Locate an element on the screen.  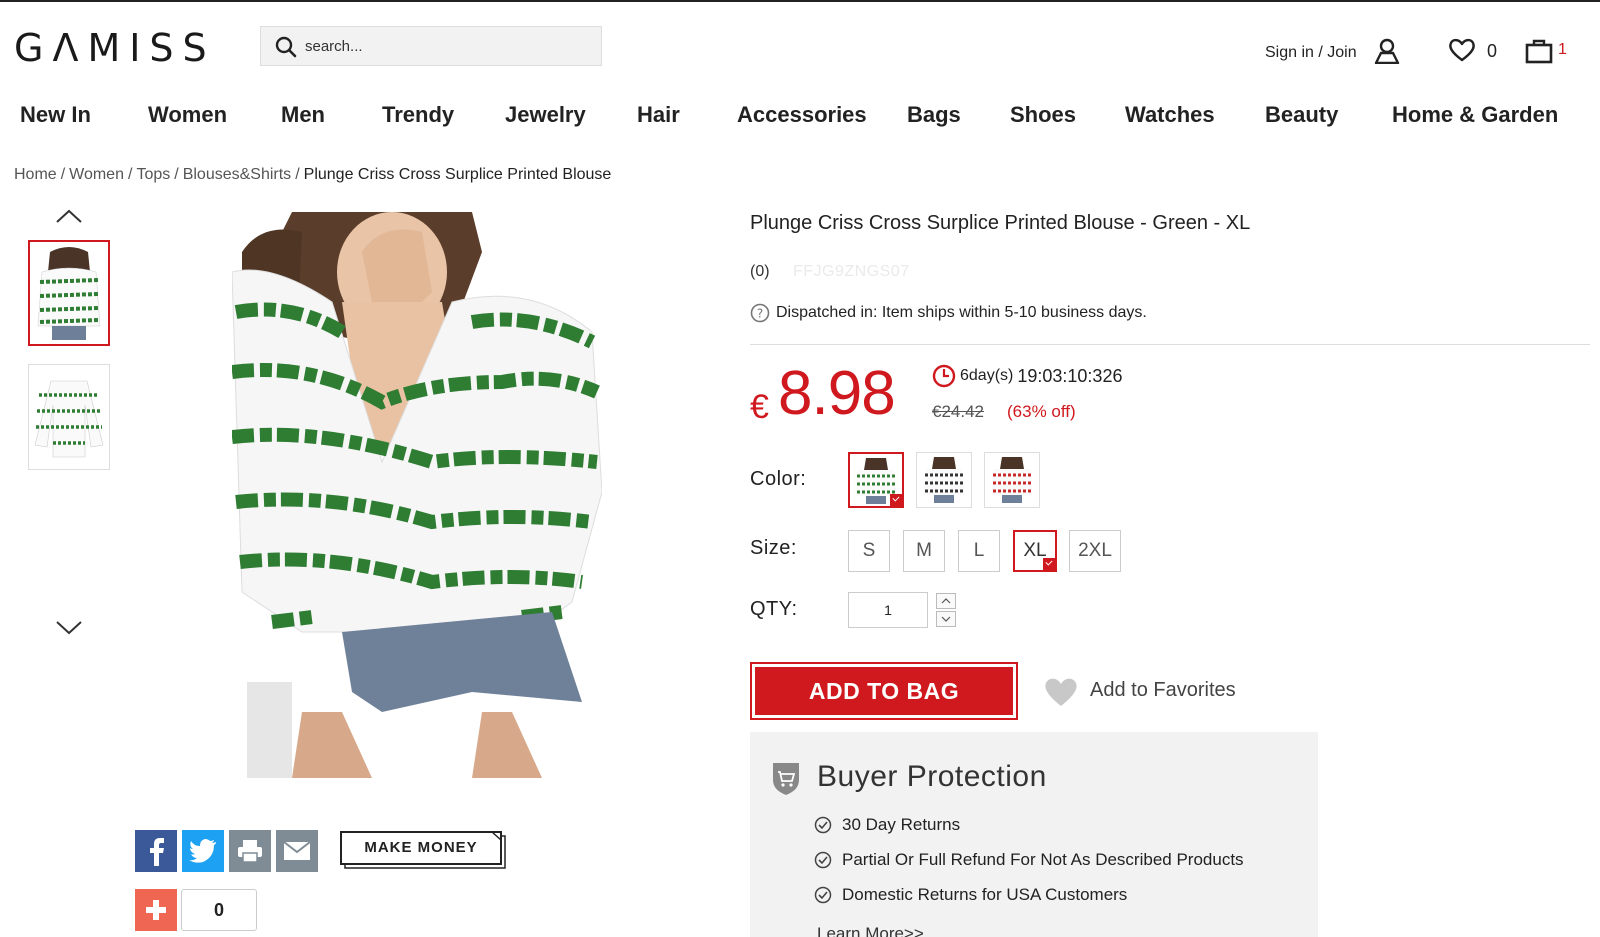
qty-increment-button is located at coordinates (946, 601).